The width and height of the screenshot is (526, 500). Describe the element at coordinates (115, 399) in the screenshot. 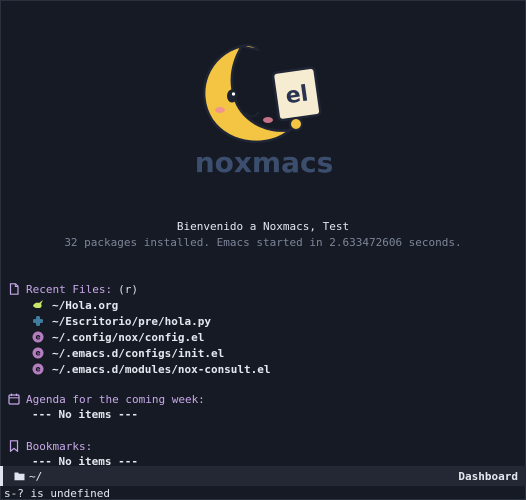

I see `agenda-label: Agenda for the coming week:` at that location.